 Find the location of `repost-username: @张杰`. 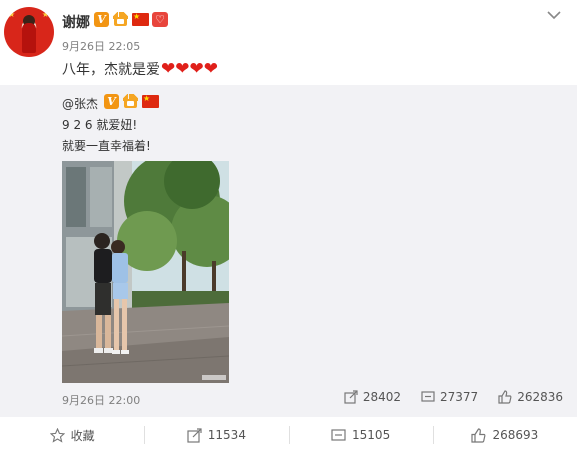

repost-username: @张杰 is located at coordinates (80, 103).